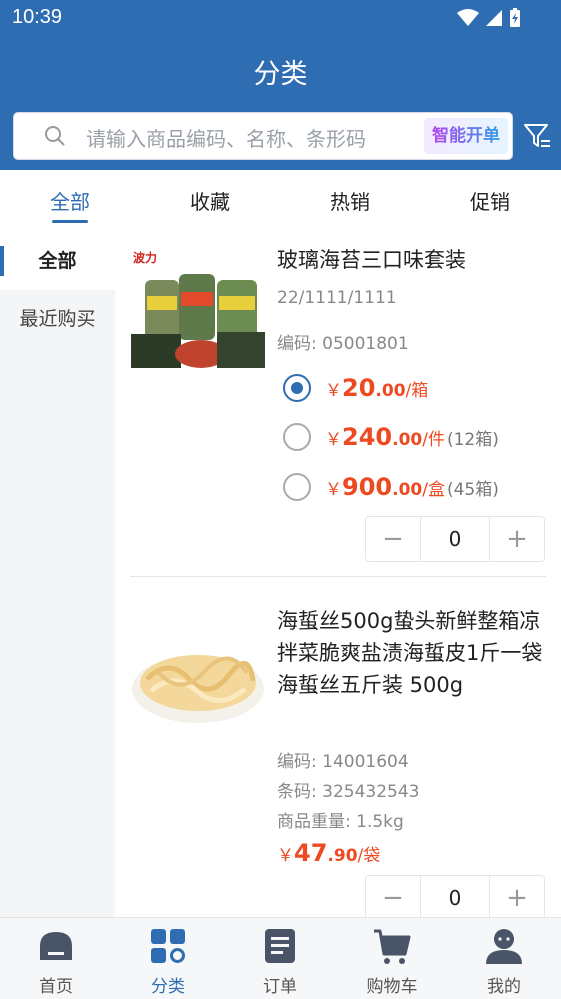 Image resolution: width=561 pixels, height=999 pixels. I want to click on price-pack-info: (45箱), so click(472, 489).